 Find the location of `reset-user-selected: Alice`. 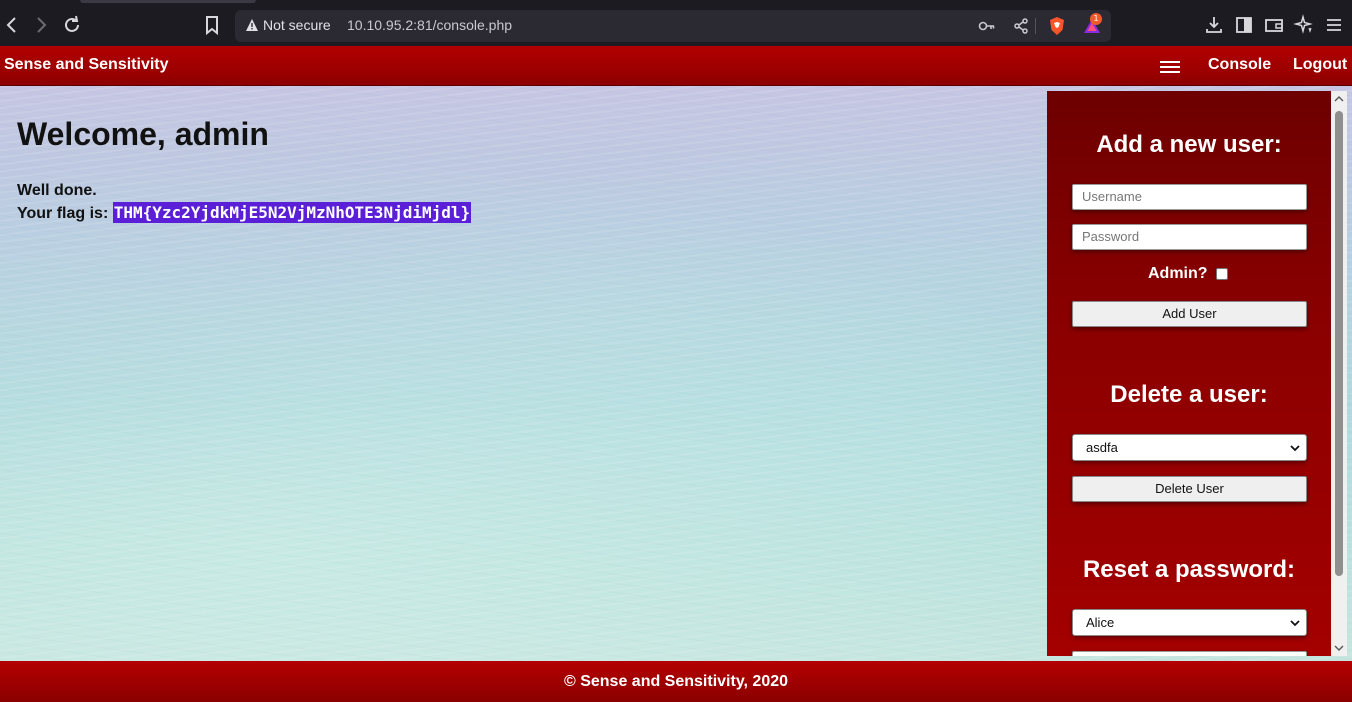

reset-user-selected: Alice is located at coordinates (1100, 622).